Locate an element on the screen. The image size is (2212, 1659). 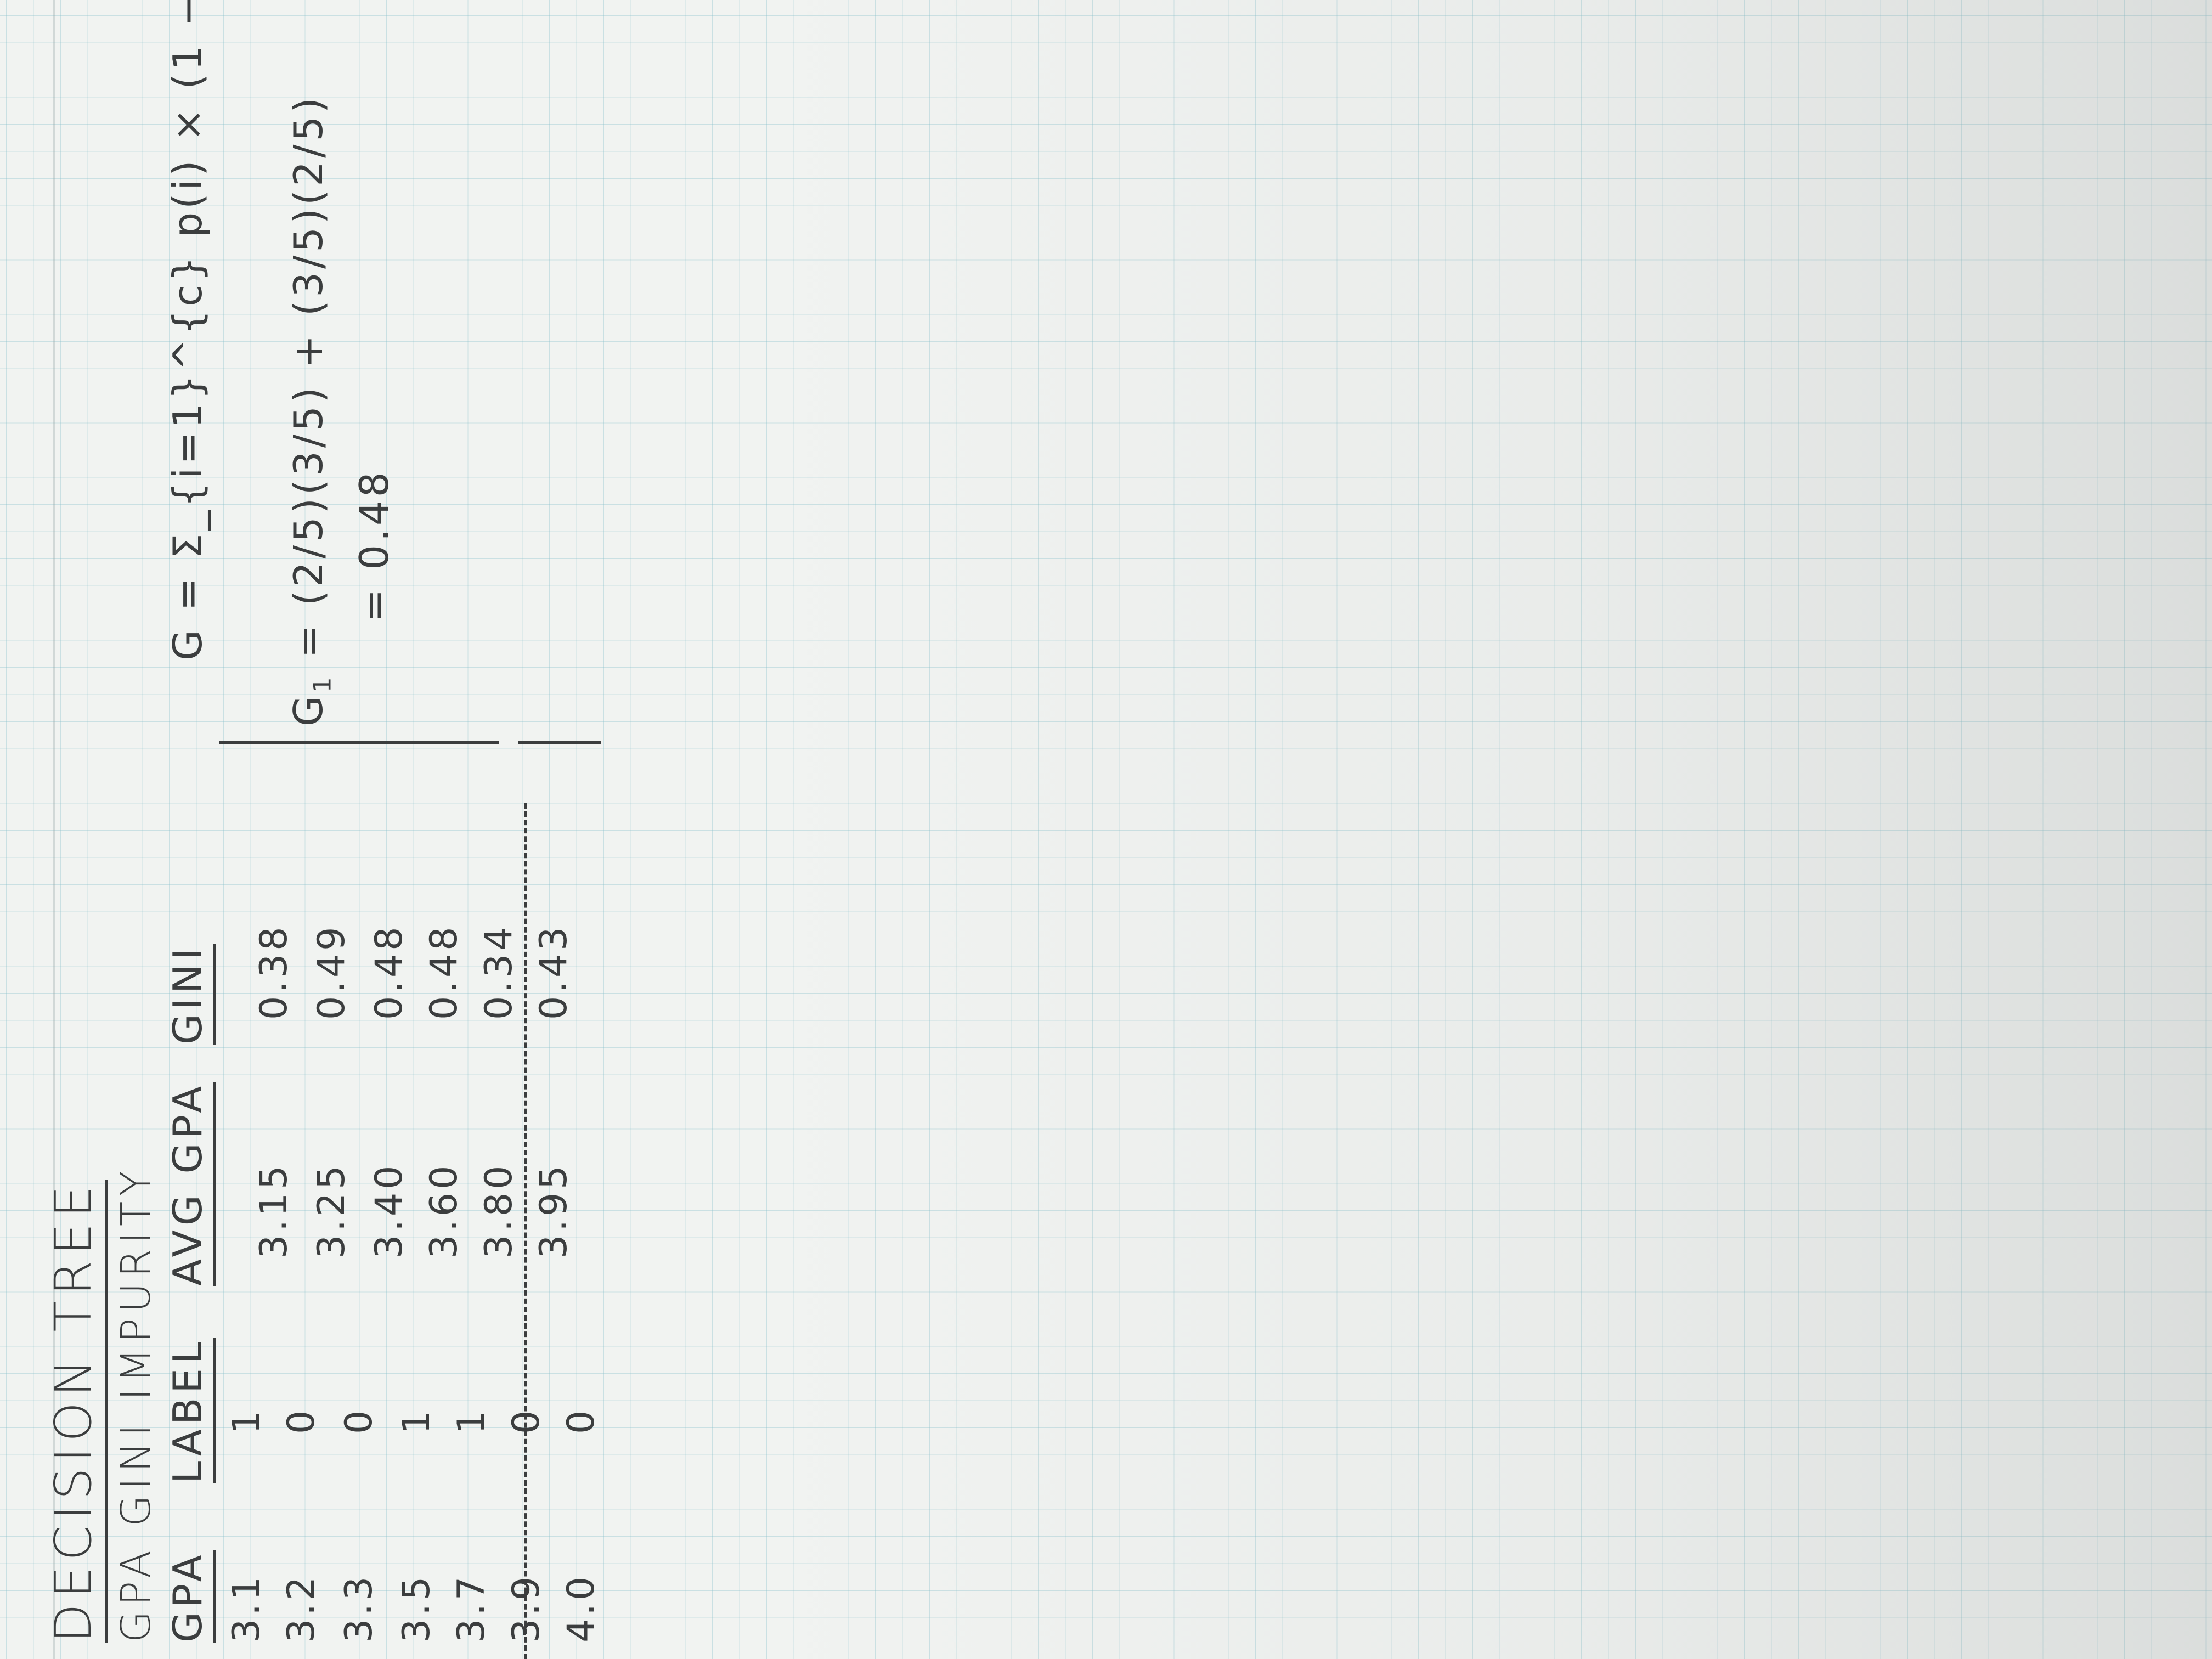
page-subtitle: GPA GINI IMPURITY is located at coordinates (136, 1404).